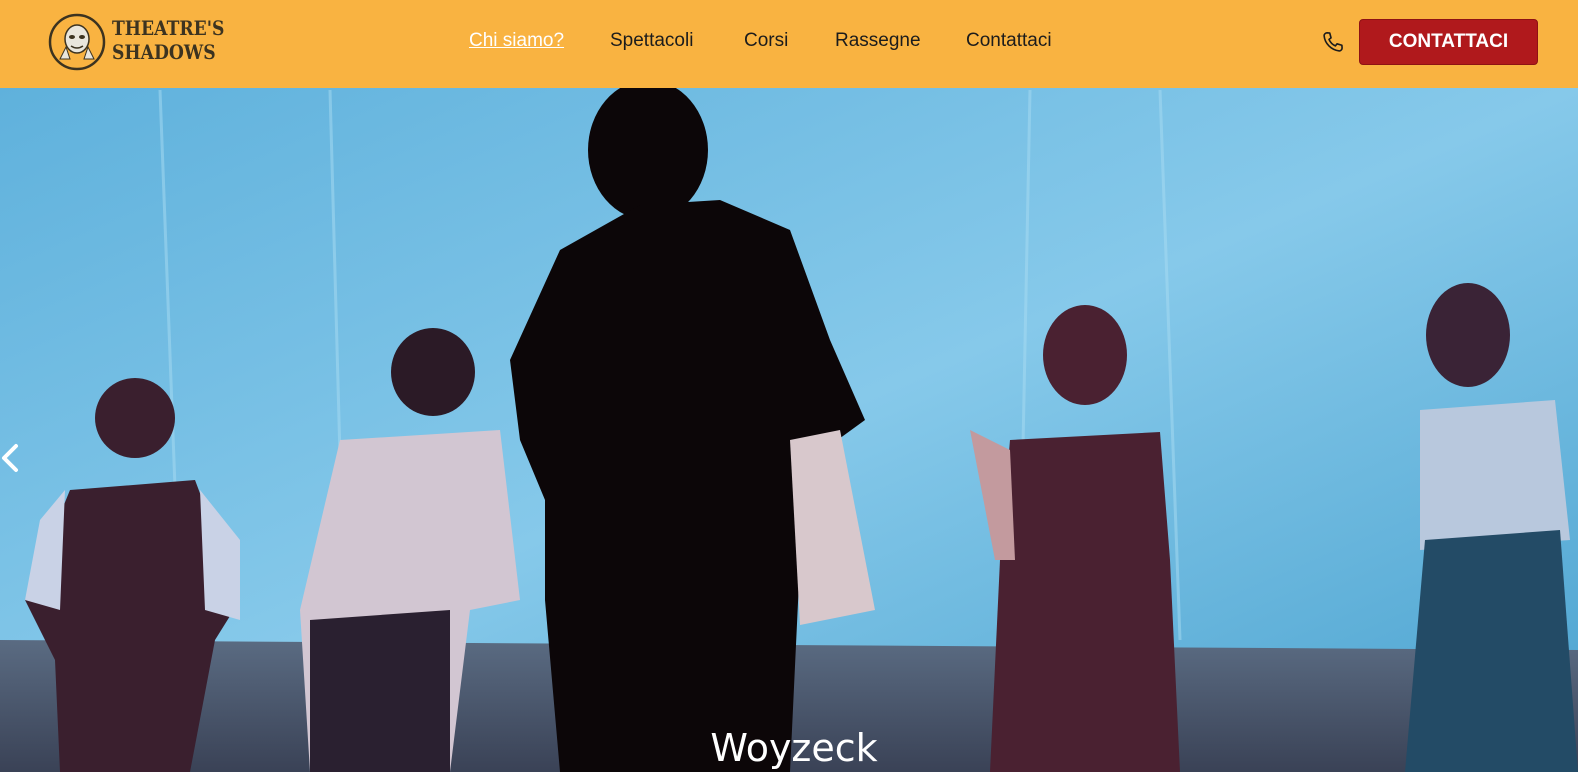 This screenshot has height=772, width=1578. I want to click on site-logo: THEATRE'S SHADOWS, so click(136, 43).